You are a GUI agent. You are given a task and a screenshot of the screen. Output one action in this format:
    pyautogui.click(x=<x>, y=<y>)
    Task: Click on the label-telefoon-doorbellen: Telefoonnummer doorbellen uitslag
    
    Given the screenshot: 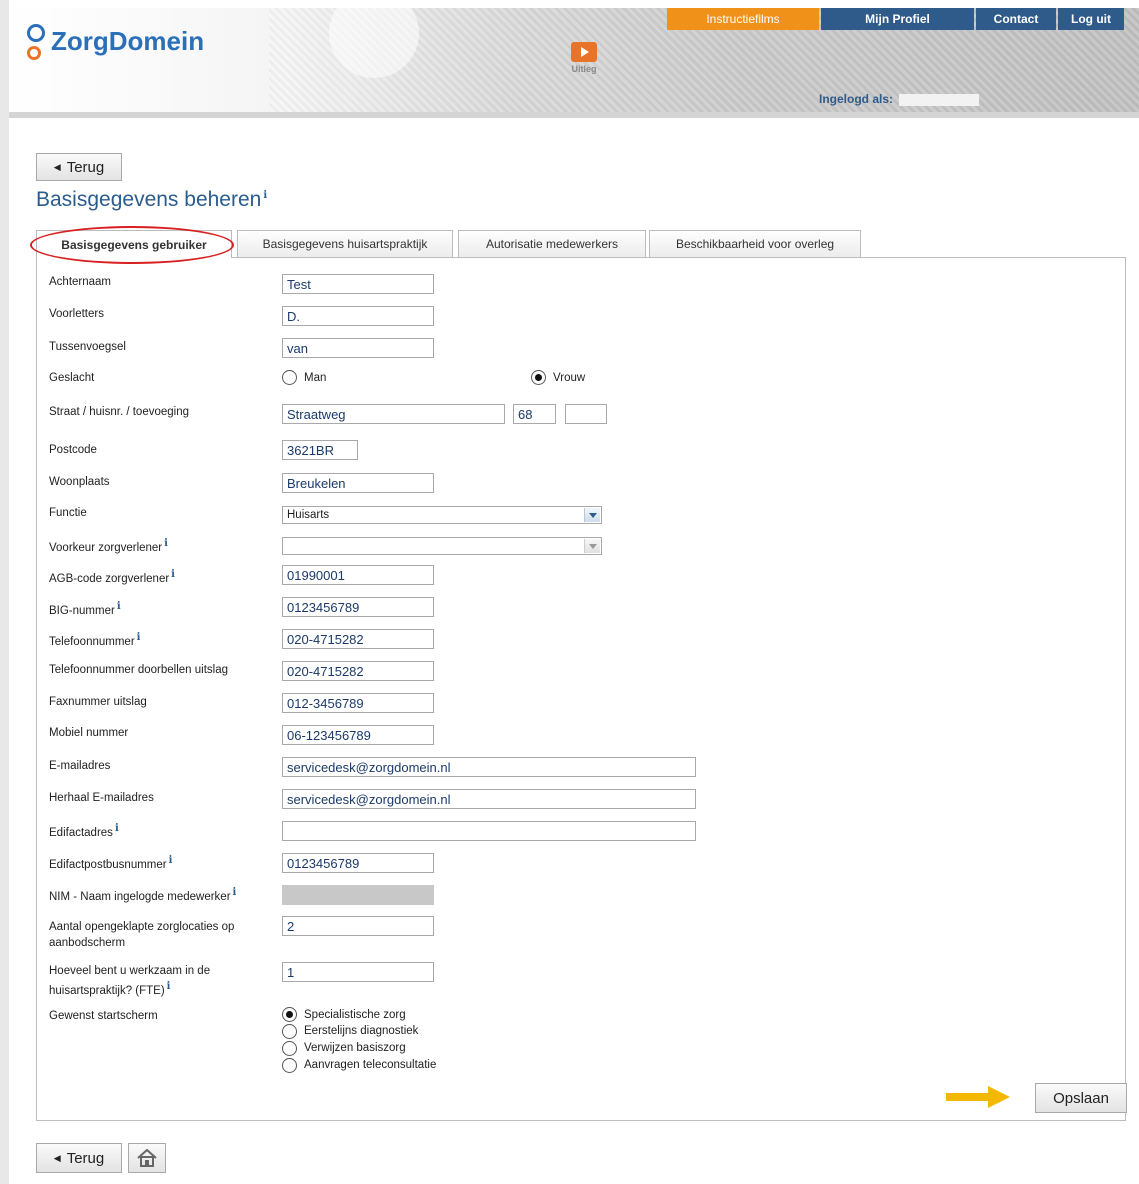 What is the action you would take?
    pyautogui.click(x=138, y=670)
    